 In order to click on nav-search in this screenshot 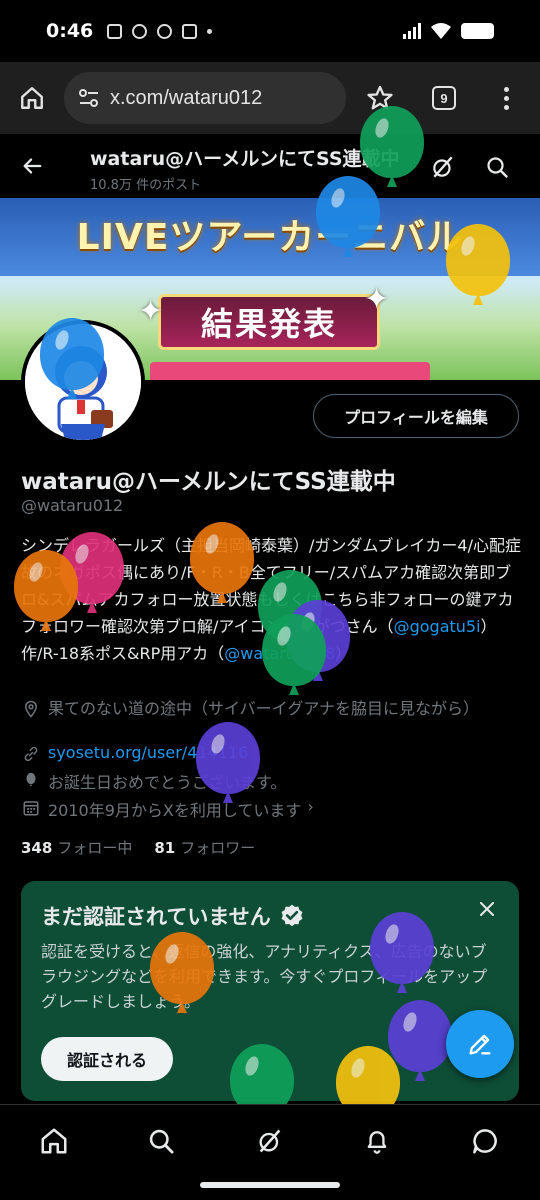, I will do `click(161, 1141)`.